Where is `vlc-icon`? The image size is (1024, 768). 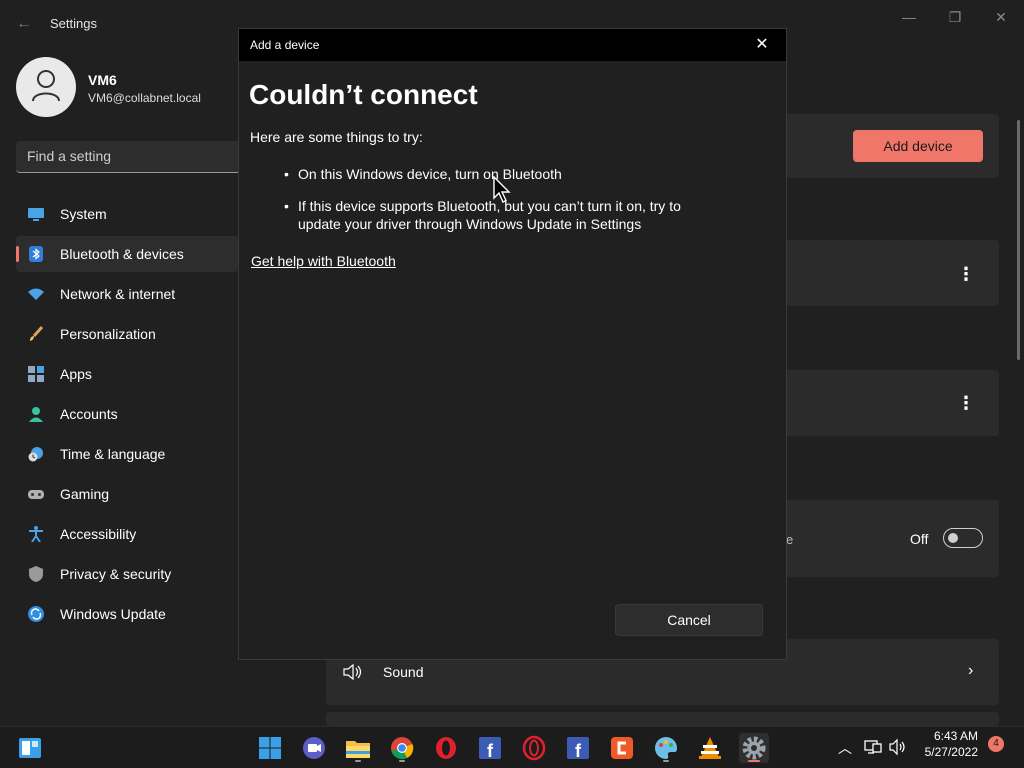
vlc-icon is located at coordinates (710, 748).